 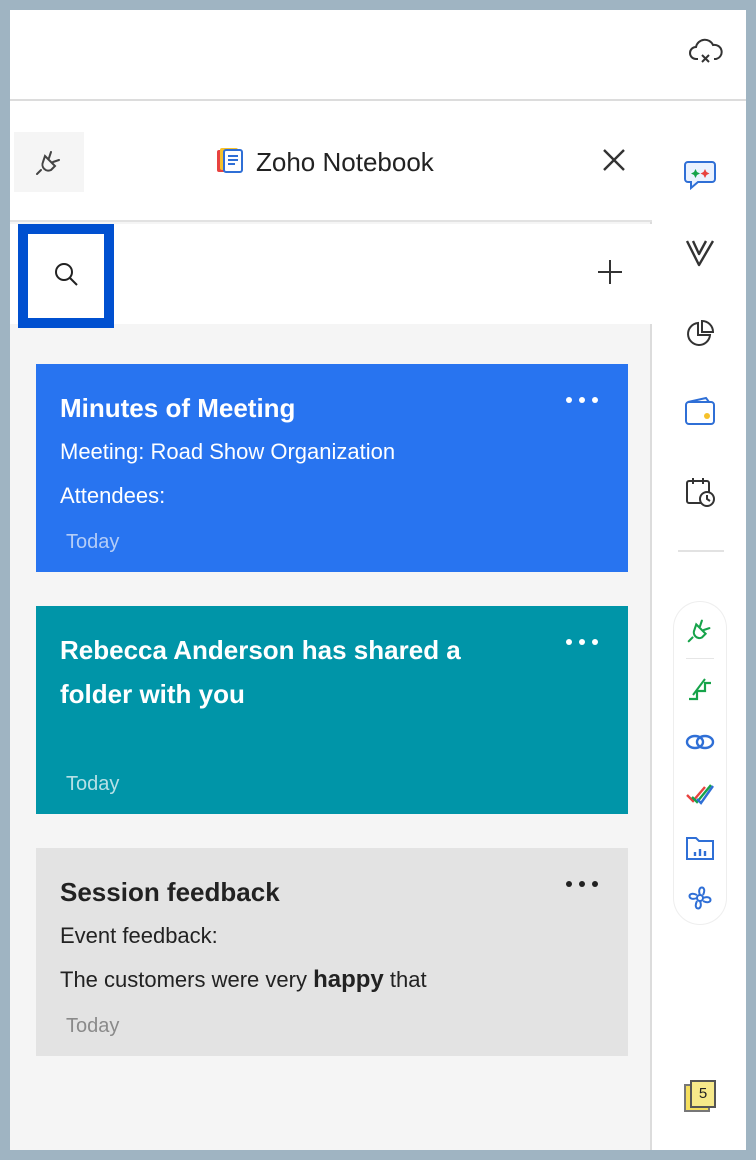 What do you see at coordinates (331, 276) in the screenshot?
I see `notes-toolbar` at bounding box center [331, 276].